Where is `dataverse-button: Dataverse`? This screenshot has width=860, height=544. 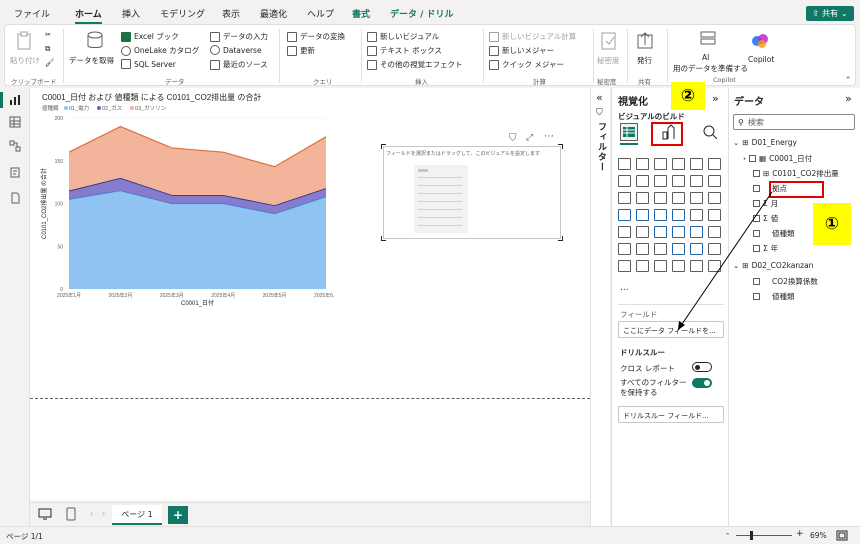
dataverse-button: Dataverse is located at coordinates (236, 50).